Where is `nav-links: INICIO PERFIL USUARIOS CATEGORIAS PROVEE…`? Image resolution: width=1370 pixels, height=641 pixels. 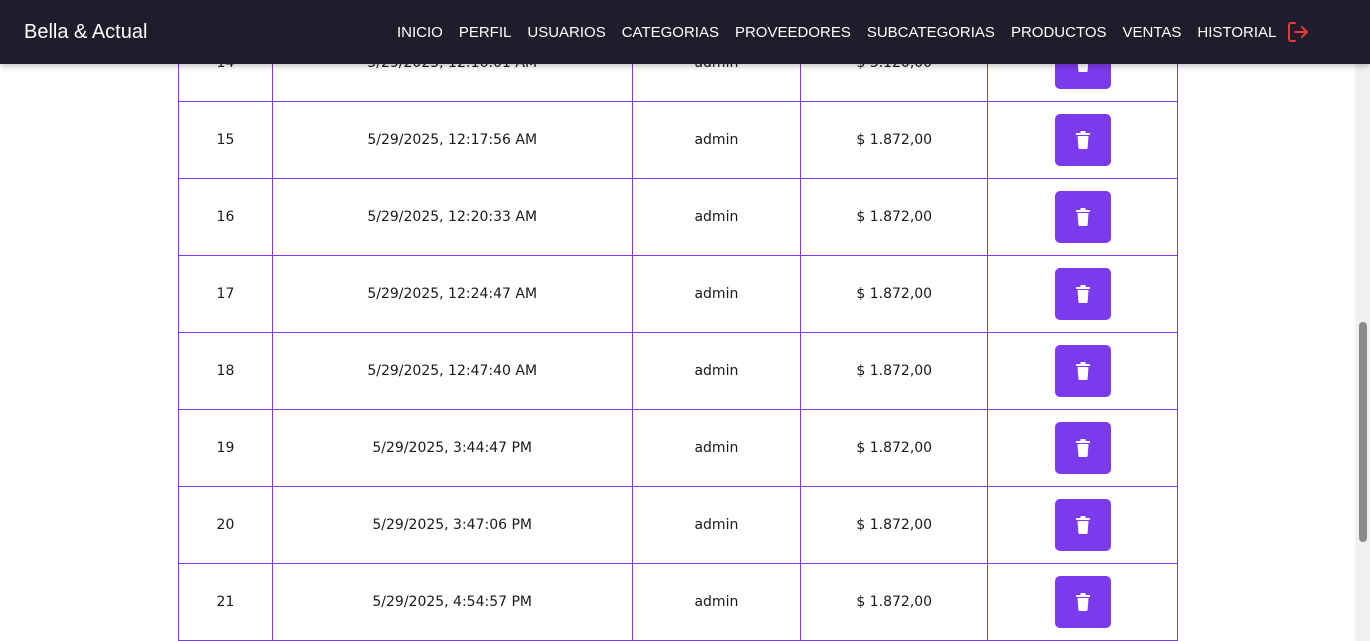 nav-links: INICIO PERFIL USUARIOS CATEGORIAS PROVEE… is located at coordinates (836, 32).